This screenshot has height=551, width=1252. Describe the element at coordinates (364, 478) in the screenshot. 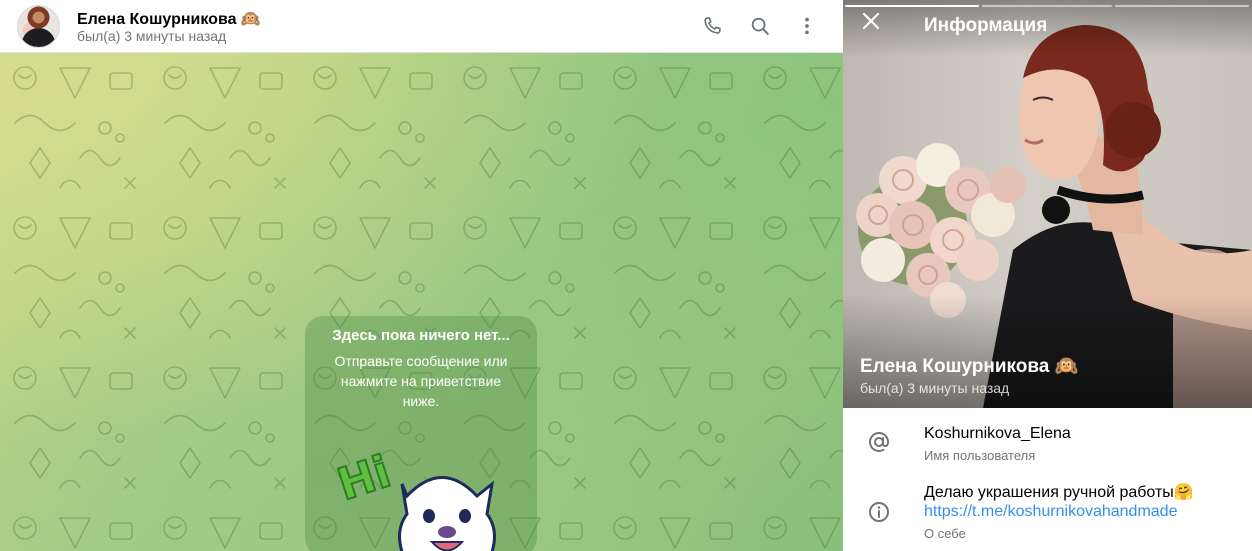

I see `sticker-hi-text: Hi` at that location.